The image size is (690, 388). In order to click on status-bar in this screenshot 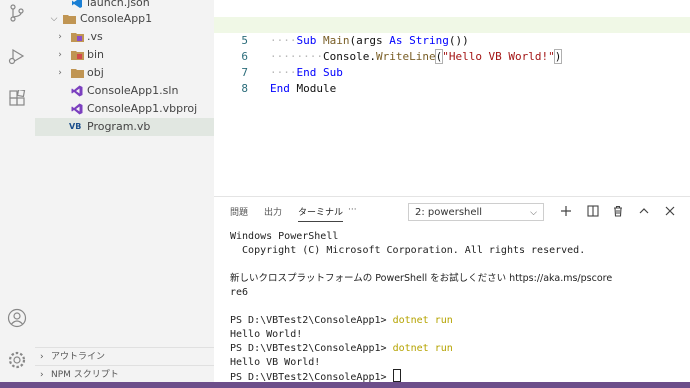, I will do `click(345, 385)`.